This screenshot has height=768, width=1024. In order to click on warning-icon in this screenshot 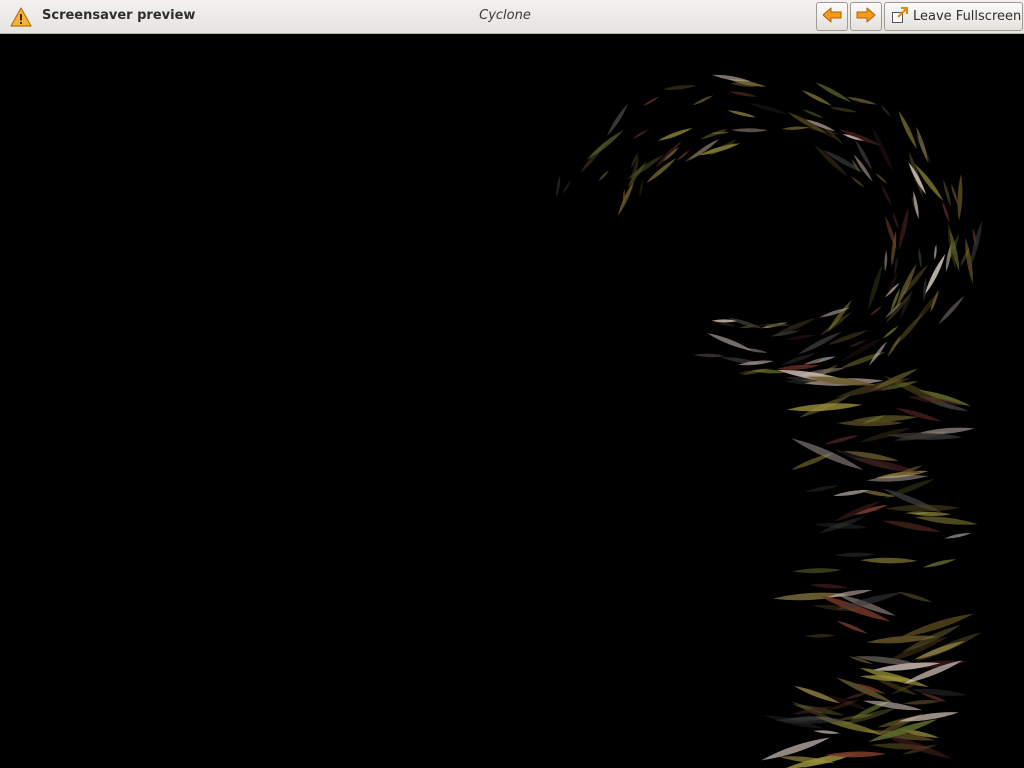, I will do `click(21, 17)`.